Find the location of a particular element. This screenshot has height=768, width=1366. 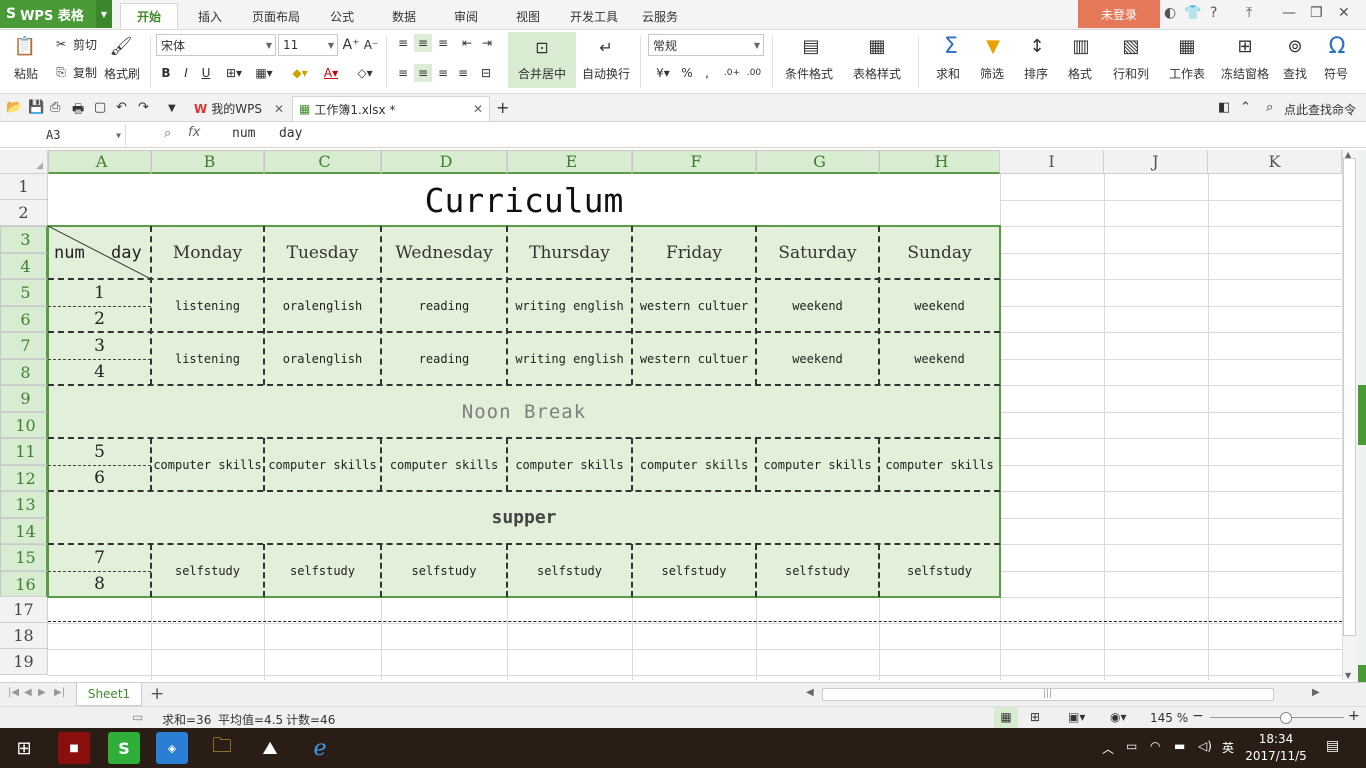

vertical-scroll-thumb is located at coordinates (1349, 397).